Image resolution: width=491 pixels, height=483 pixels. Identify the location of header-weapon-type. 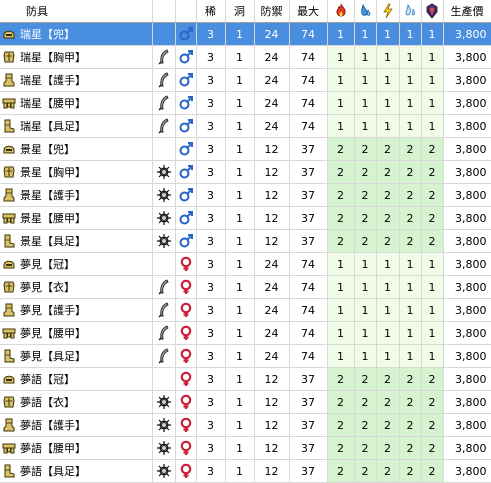
(164, 11).